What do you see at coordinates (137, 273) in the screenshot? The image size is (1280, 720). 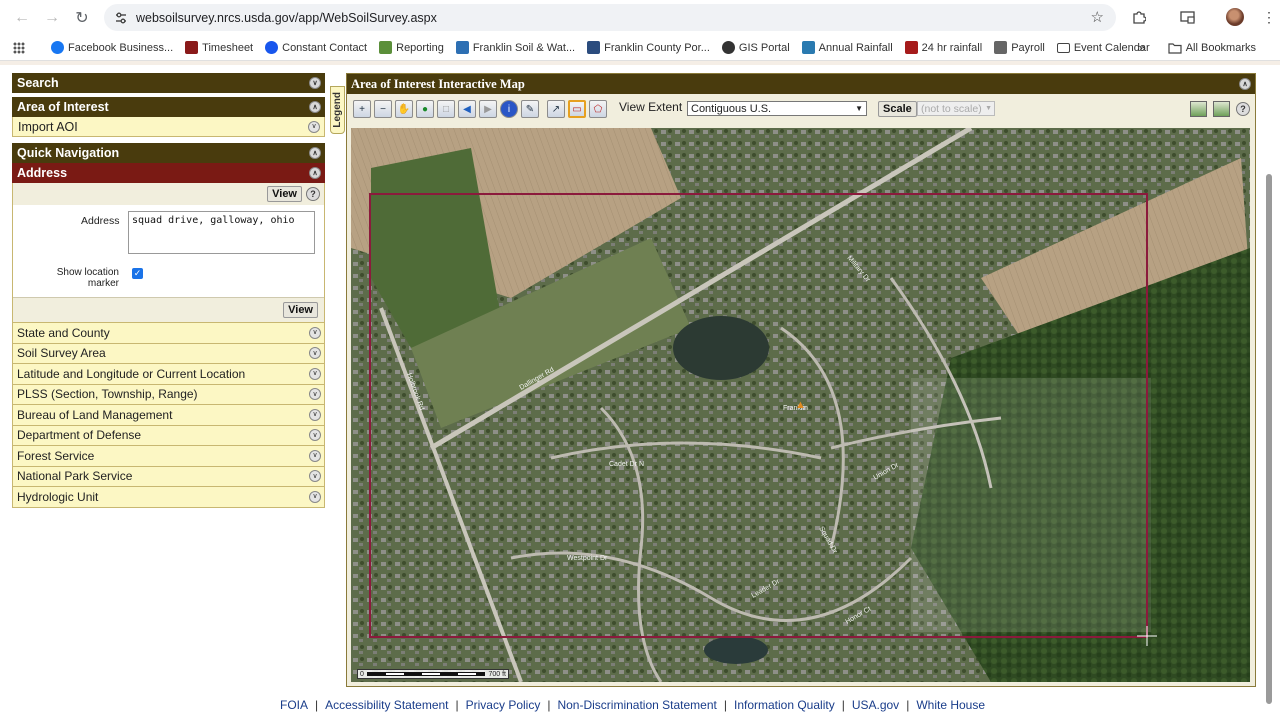 I see `show-marker-checkbox: ✓` at bounding box center [137, 273].